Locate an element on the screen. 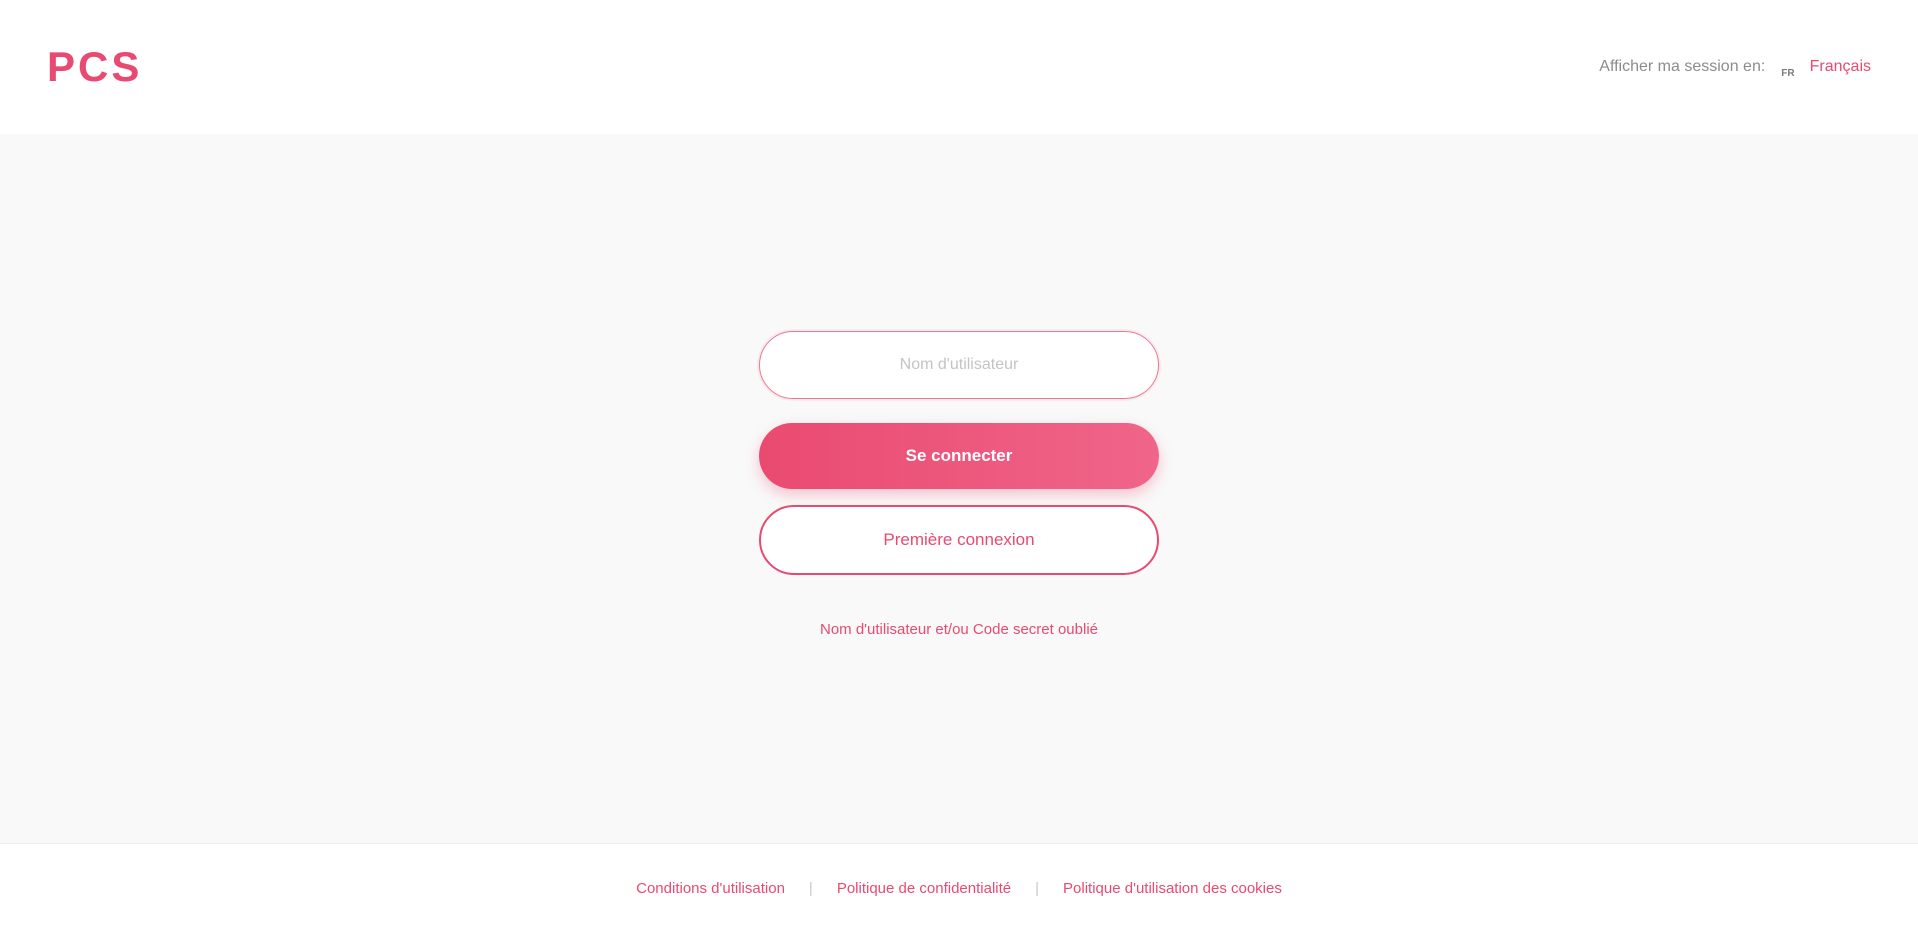 The width and height of the screenshot is (1918, 936). login-button: Se connecter is located at coordinates (959, 456).